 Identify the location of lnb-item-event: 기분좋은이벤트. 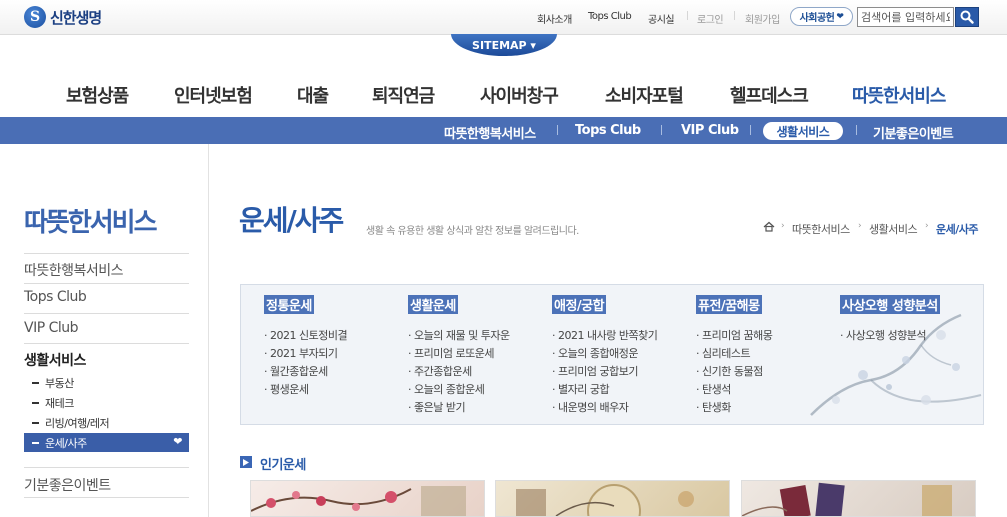
(67, 485).